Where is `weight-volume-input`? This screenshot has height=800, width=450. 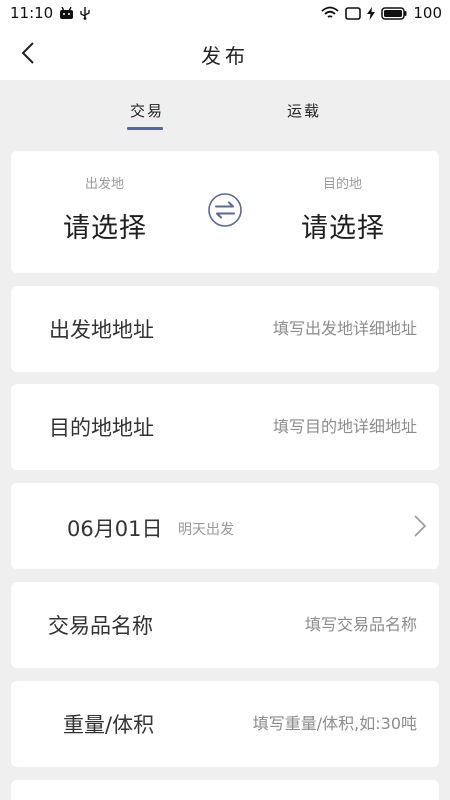
weight-volume-input is located at coordinates (297, 723).